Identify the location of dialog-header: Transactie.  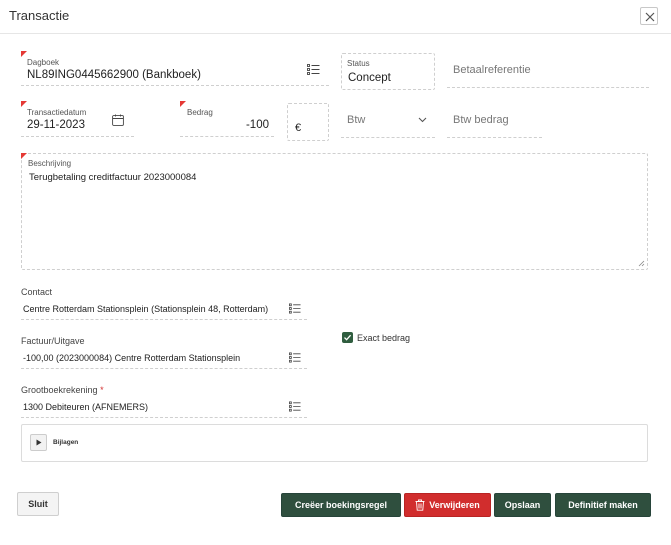
(335, 17).